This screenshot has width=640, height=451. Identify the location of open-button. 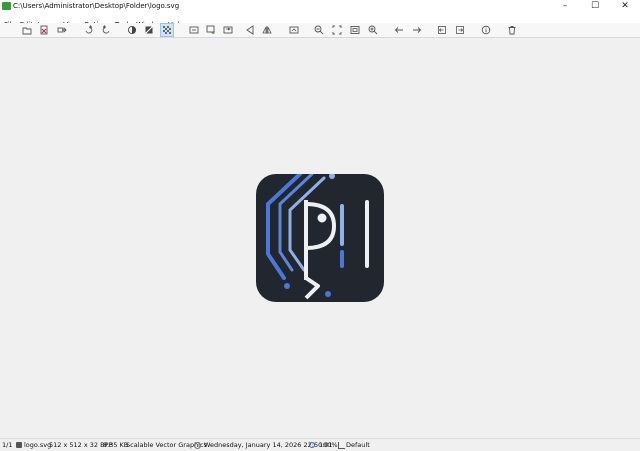
(27, 30).